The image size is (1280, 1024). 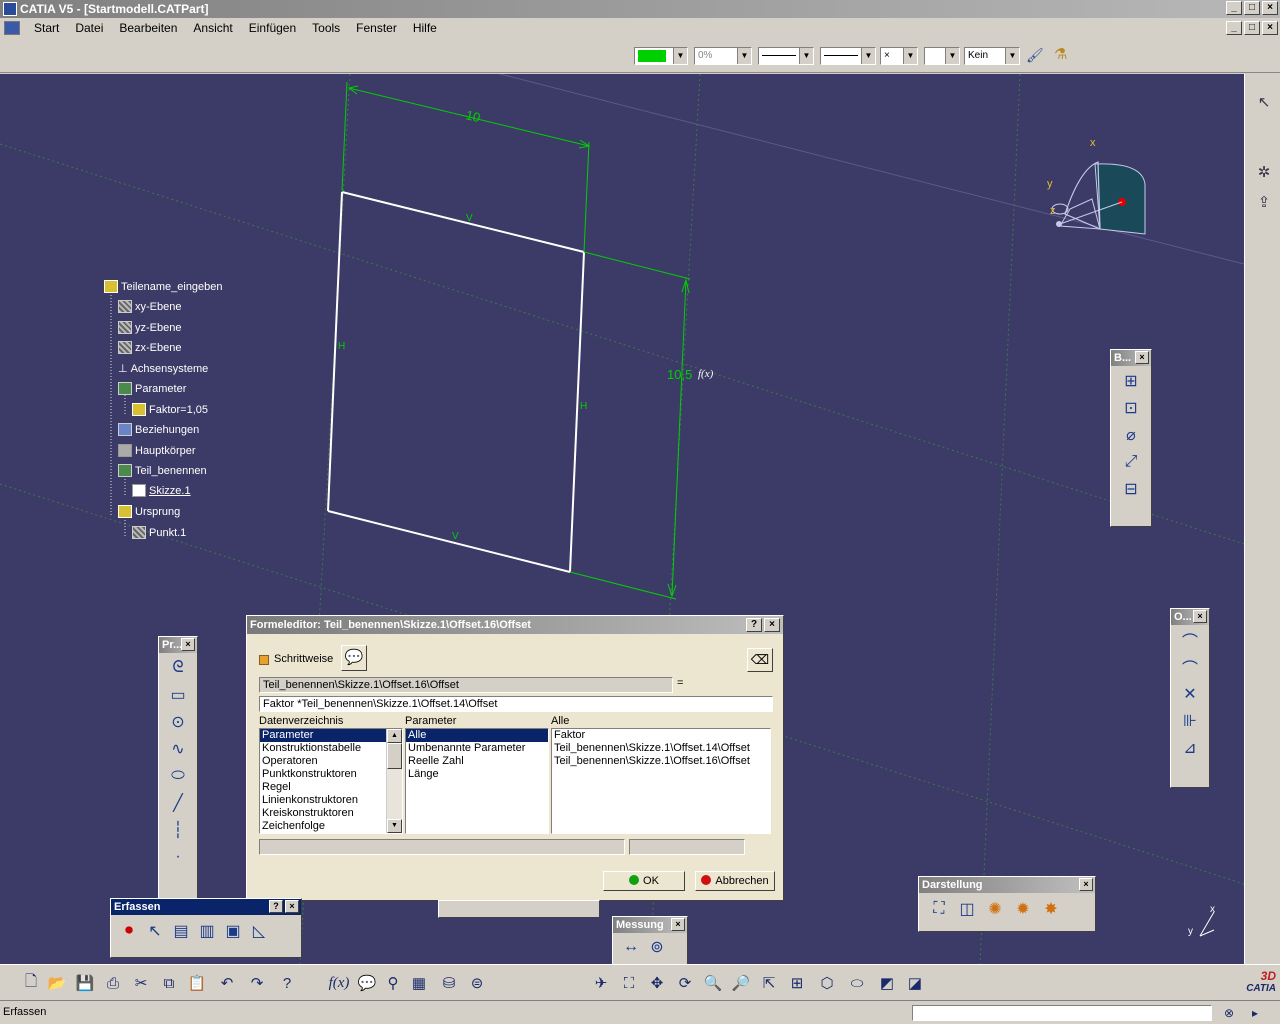 What do you see at coordinates (163, 286) in the screenshot?
I see `tree-root: Teilename_eingeben` at bounding box center [163, 286].